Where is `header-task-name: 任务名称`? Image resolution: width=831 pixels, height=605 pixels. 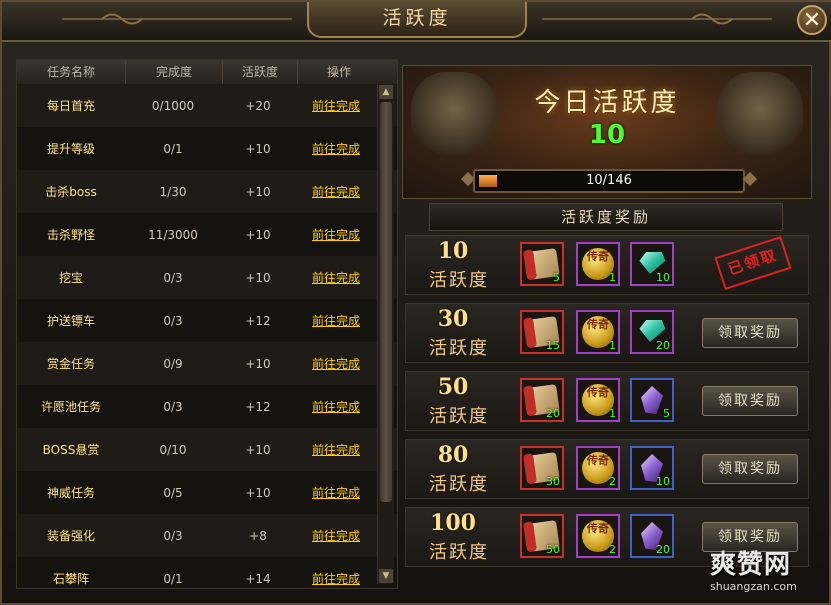 header-task-name: 任务名称 is located at coordinates (71, 72).